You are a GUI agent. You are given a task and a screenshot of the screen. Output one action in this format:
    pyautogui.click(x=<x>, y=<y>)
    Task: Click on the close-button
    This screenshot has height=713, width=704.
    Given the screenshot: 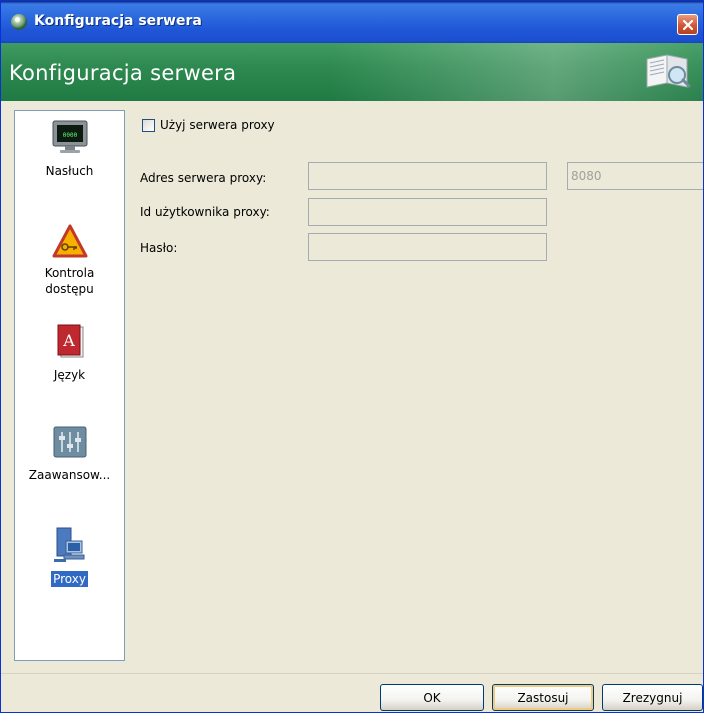 What is the action you would take?
    pyautogui.click(x=687, y=24)
    